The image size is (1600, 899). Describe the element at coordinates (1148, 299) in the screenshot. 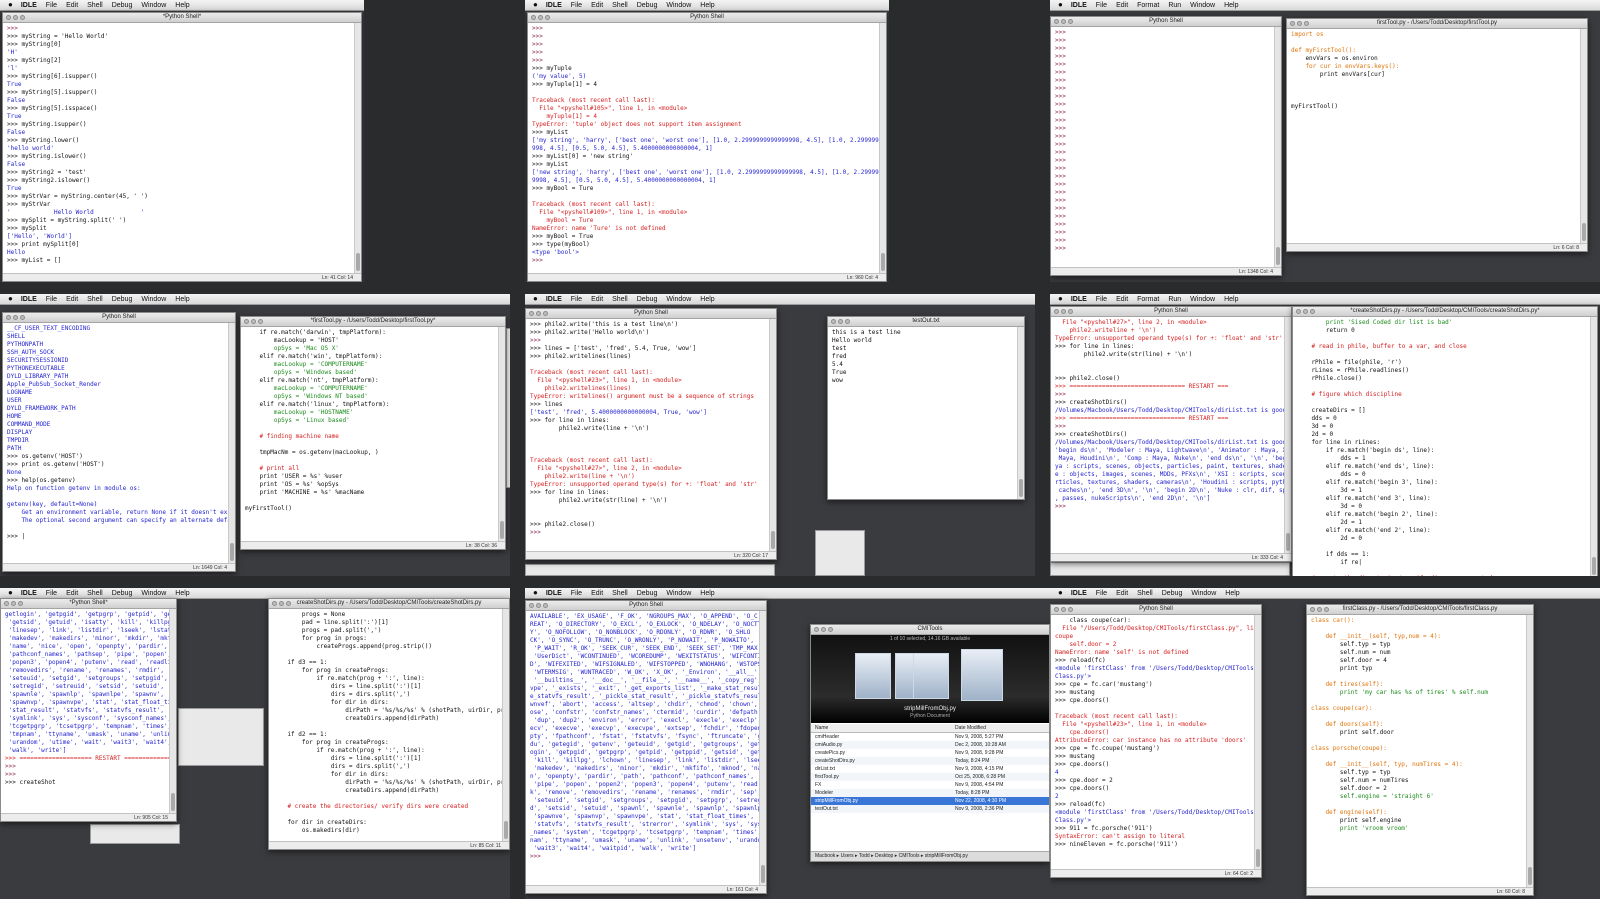

I see `menu-item-format: Format` at that location.